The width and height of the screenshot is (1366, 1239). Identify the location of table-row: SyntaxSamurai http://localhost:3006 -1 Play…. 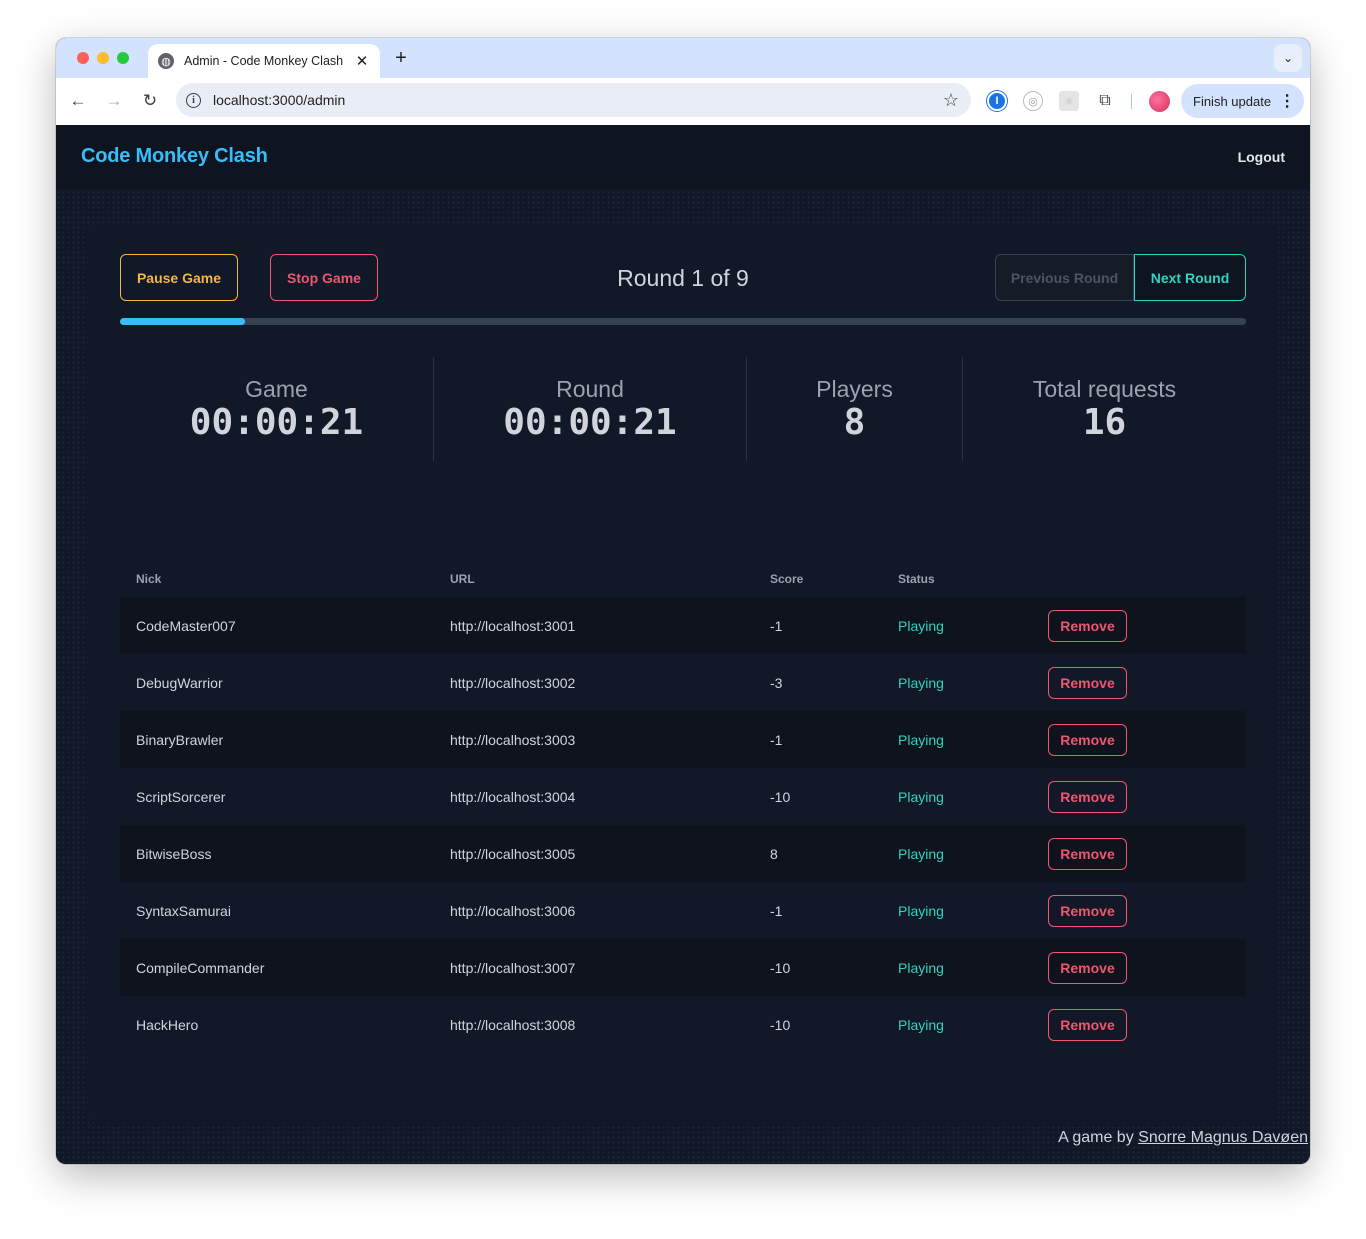
(683, 910).